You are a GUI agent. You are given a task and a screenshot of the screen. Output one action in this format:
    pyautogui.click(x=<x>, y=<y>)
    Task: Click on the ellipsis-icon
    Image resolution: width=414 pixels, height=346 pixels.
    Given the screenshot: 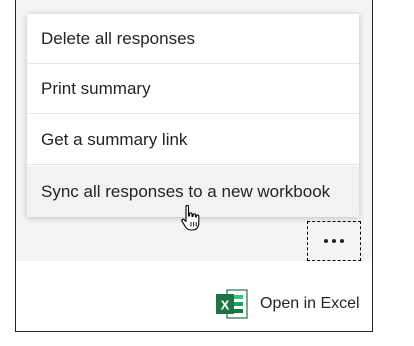 What is the action you would take?
    pyautogui.click(x=334, y=241)
    